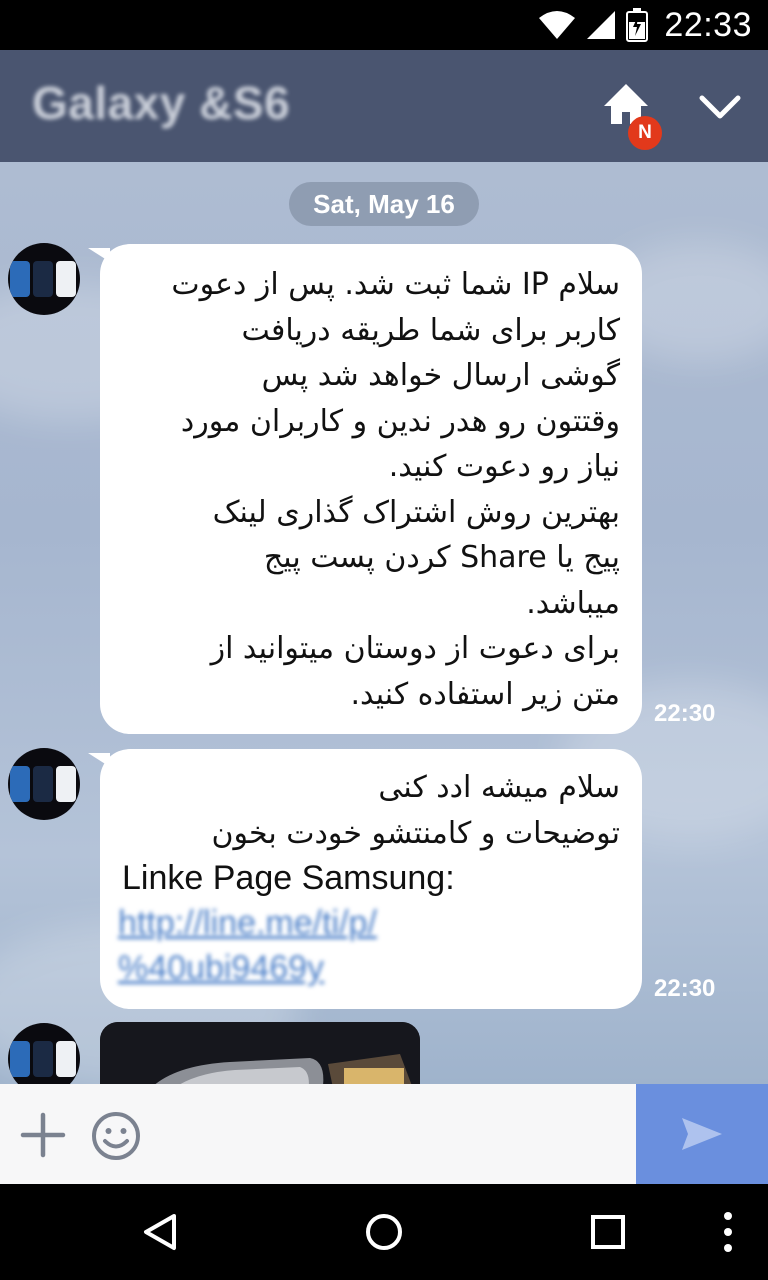 The image size is (768, 1280). I want to click on message-line: وقتتون رو هدر ندین و کاربران مورد, so click(400, 421).